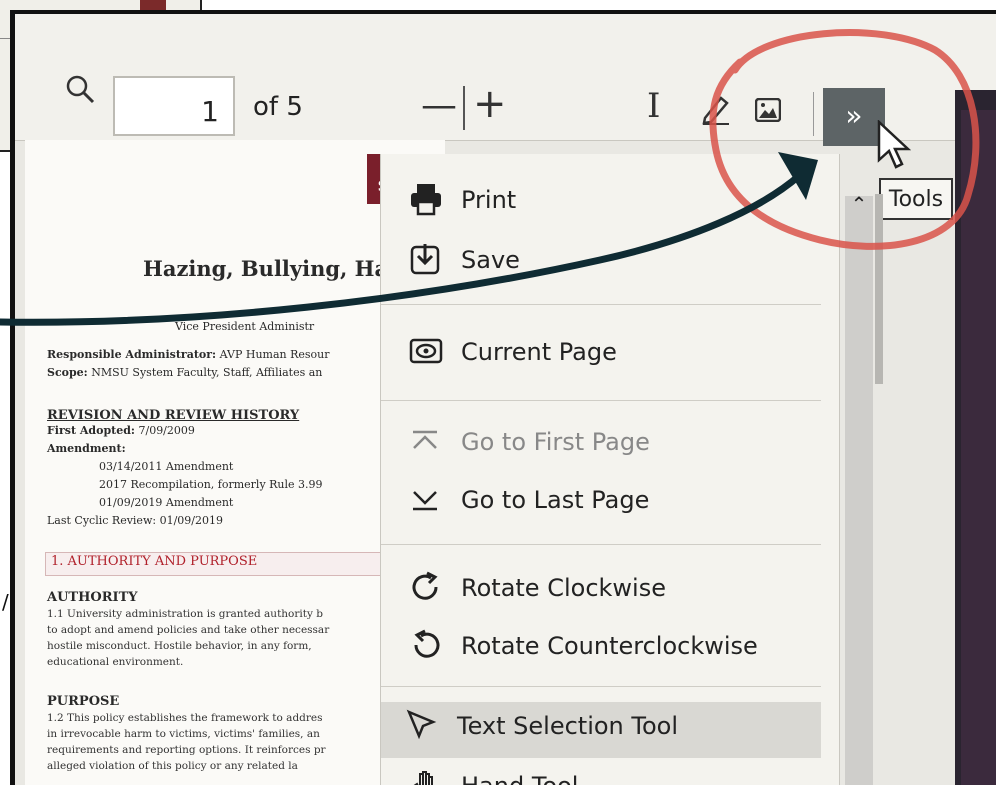  What do you see at coordinates (426, 351) in the screenshot?
I see `eye-icon` at bounding box center [426, 351].